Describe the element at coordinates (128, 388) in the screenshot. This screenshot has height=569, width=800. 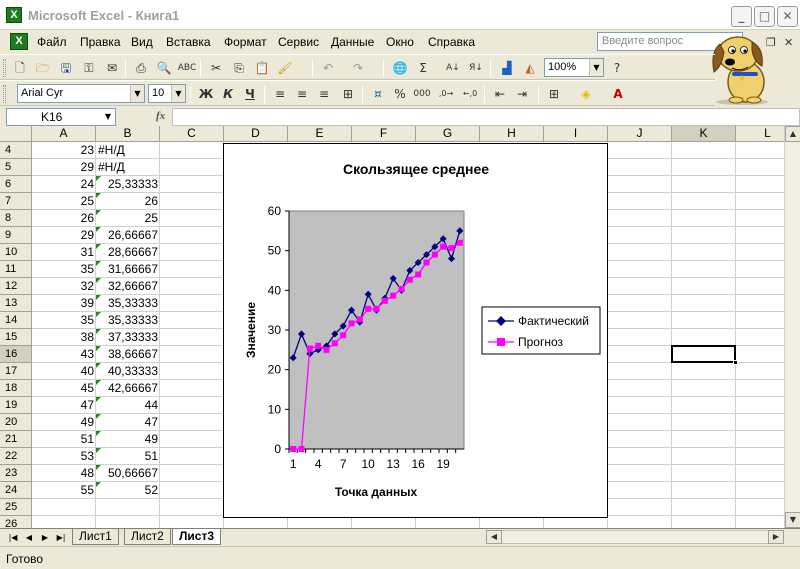
I see `cell-b: 42,66667` at that location.